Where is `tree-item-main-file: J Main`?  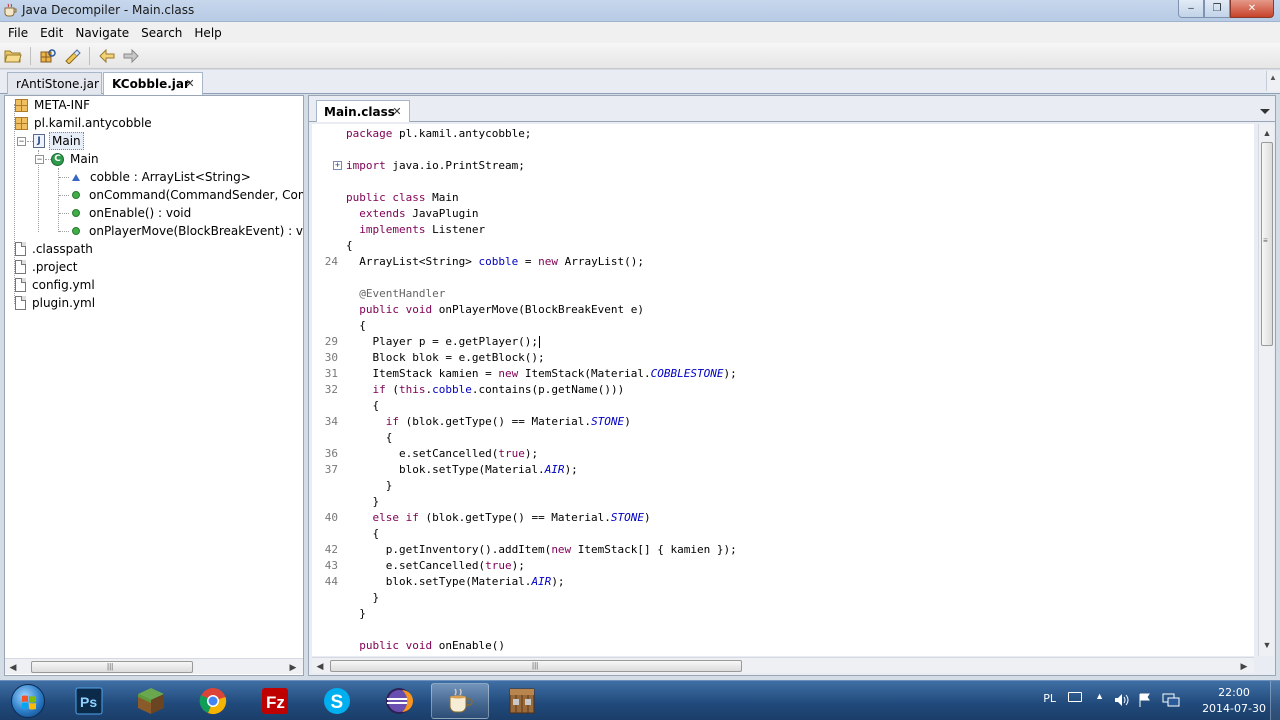 tree-item-main-file: J Main is located at coordinates (58, 141).